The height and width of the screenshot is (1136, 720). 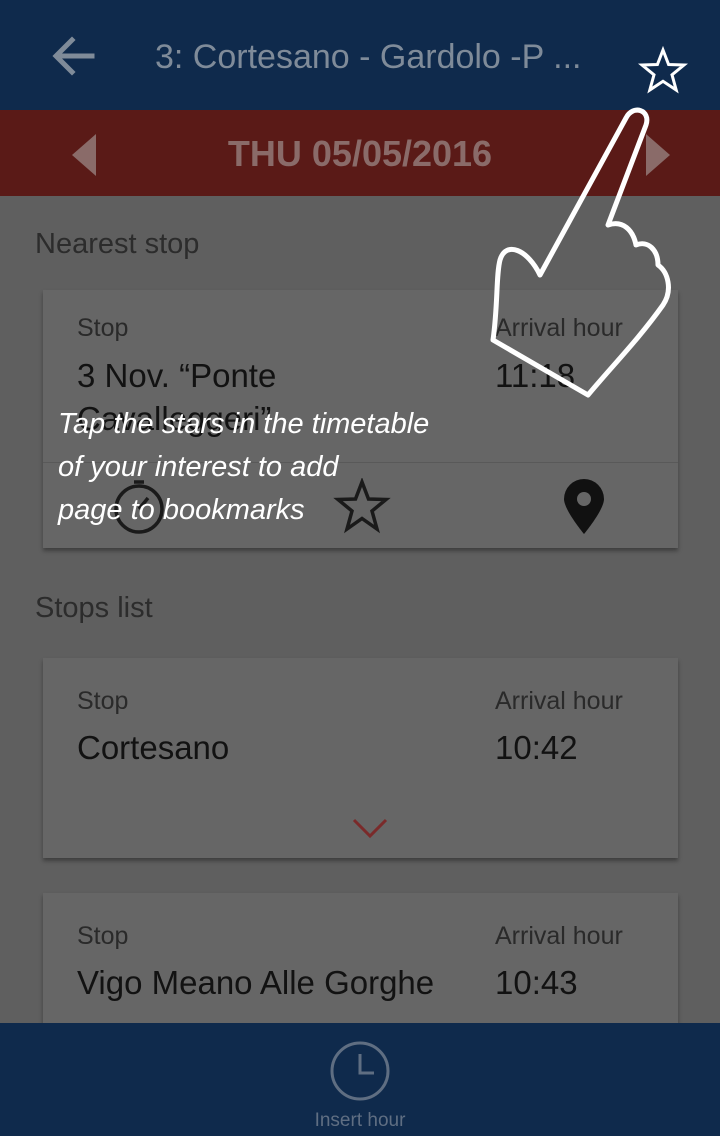 I want to click on hint-line-2: of your interest to add, so click(x=198, y=467).